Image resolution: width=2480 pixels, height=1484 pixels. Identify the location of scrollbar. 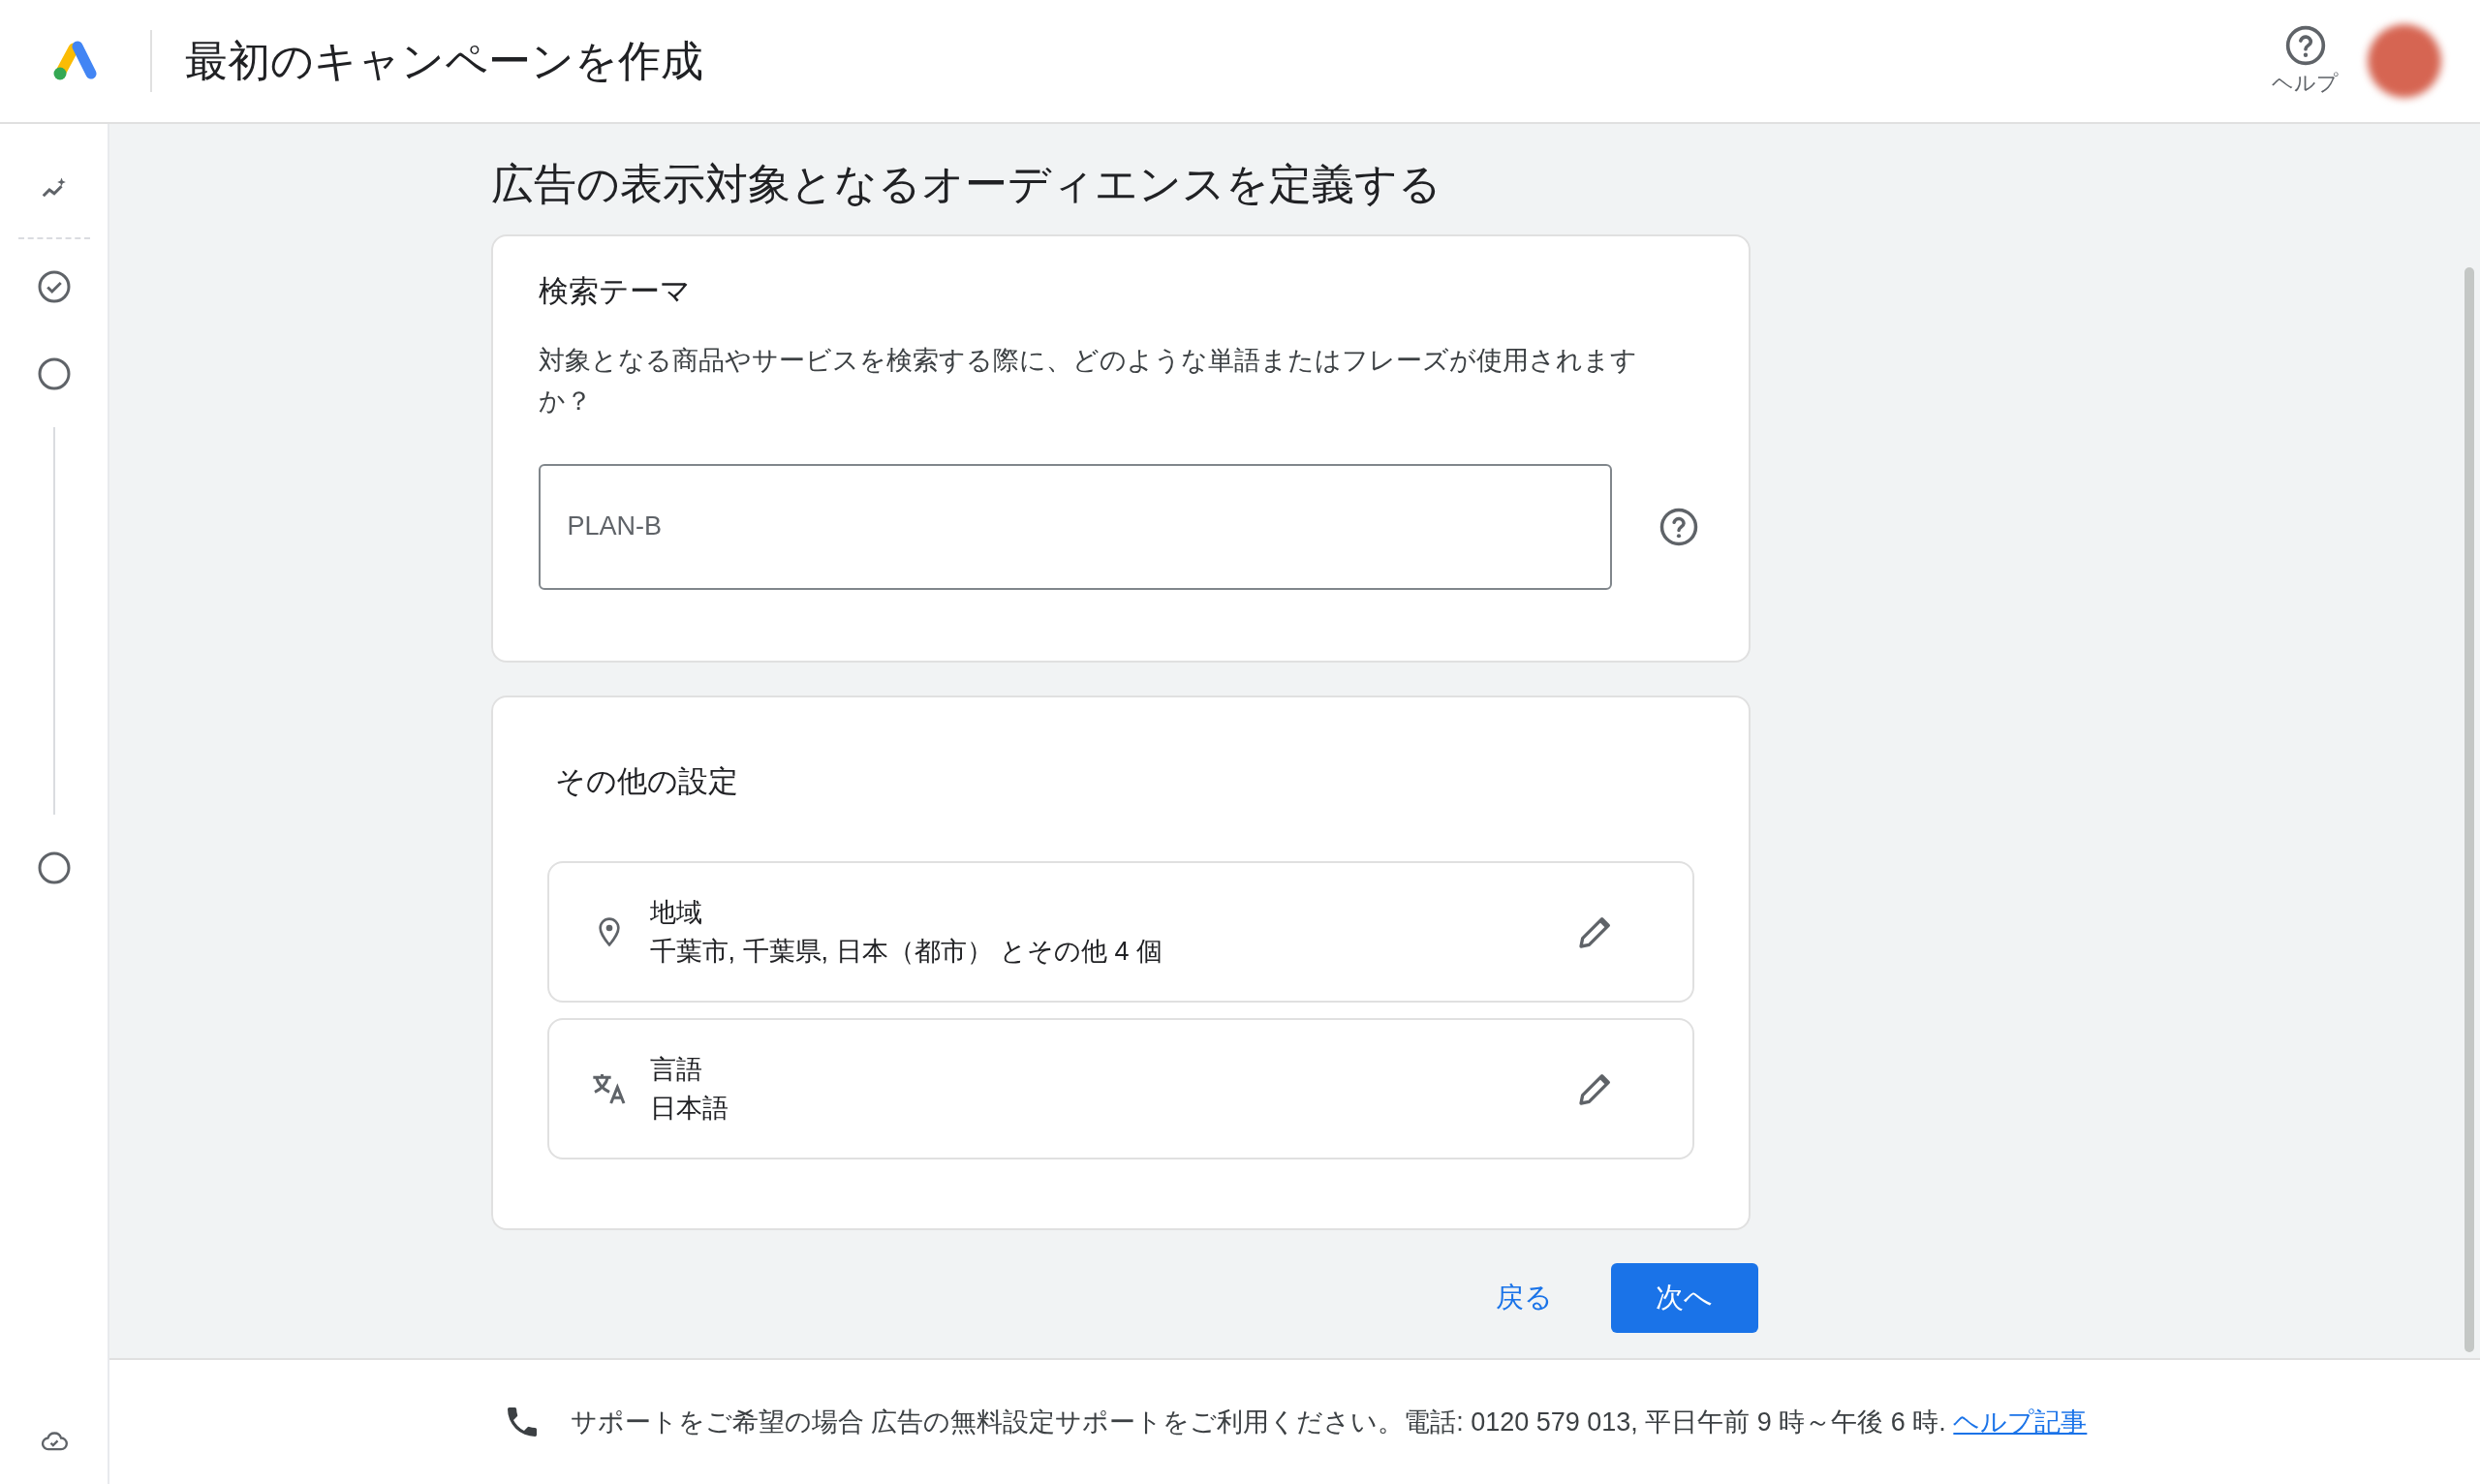
(2469, 809).